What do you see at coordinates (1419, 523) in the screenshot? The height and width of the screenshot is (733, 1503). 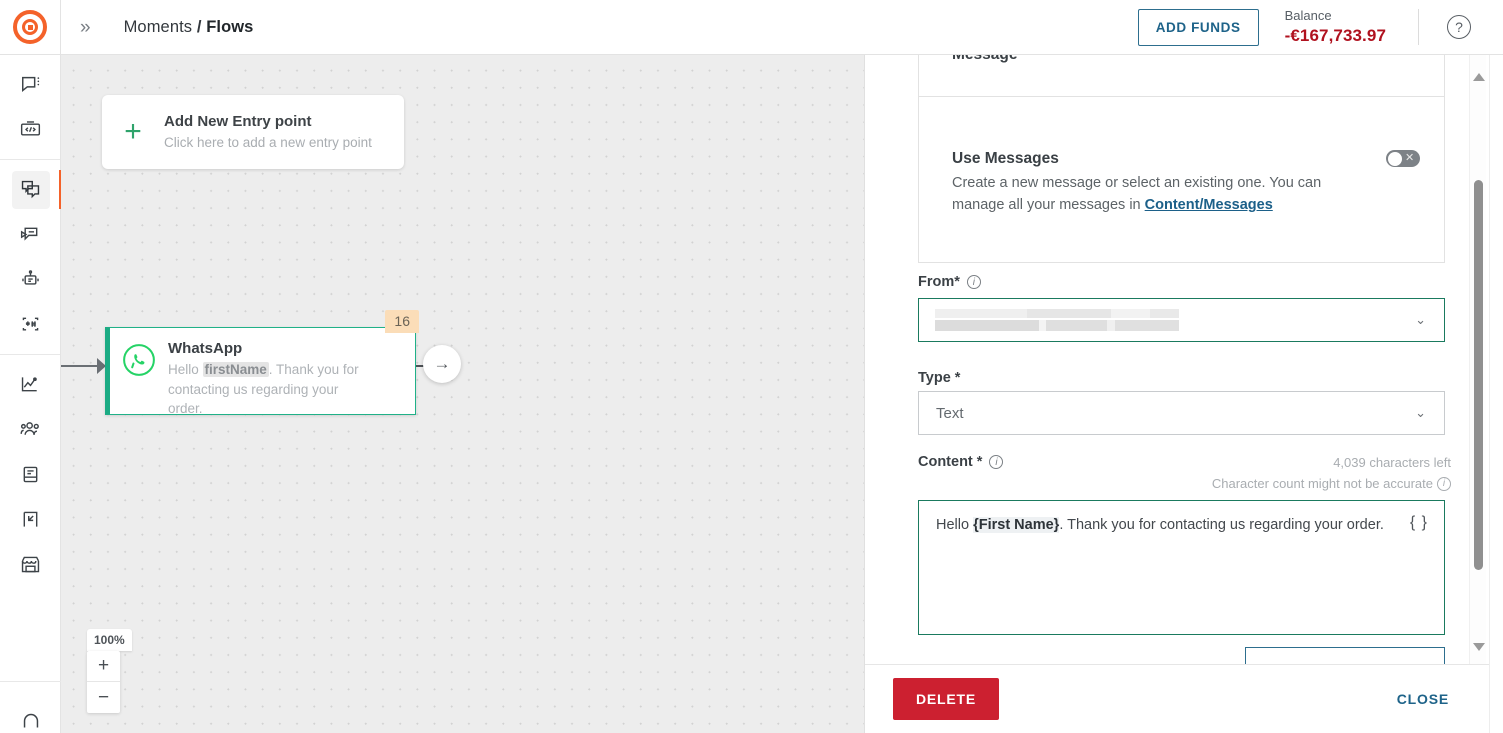 I see `curly-braces-icon: { }` at bounding box center [1419, 523].